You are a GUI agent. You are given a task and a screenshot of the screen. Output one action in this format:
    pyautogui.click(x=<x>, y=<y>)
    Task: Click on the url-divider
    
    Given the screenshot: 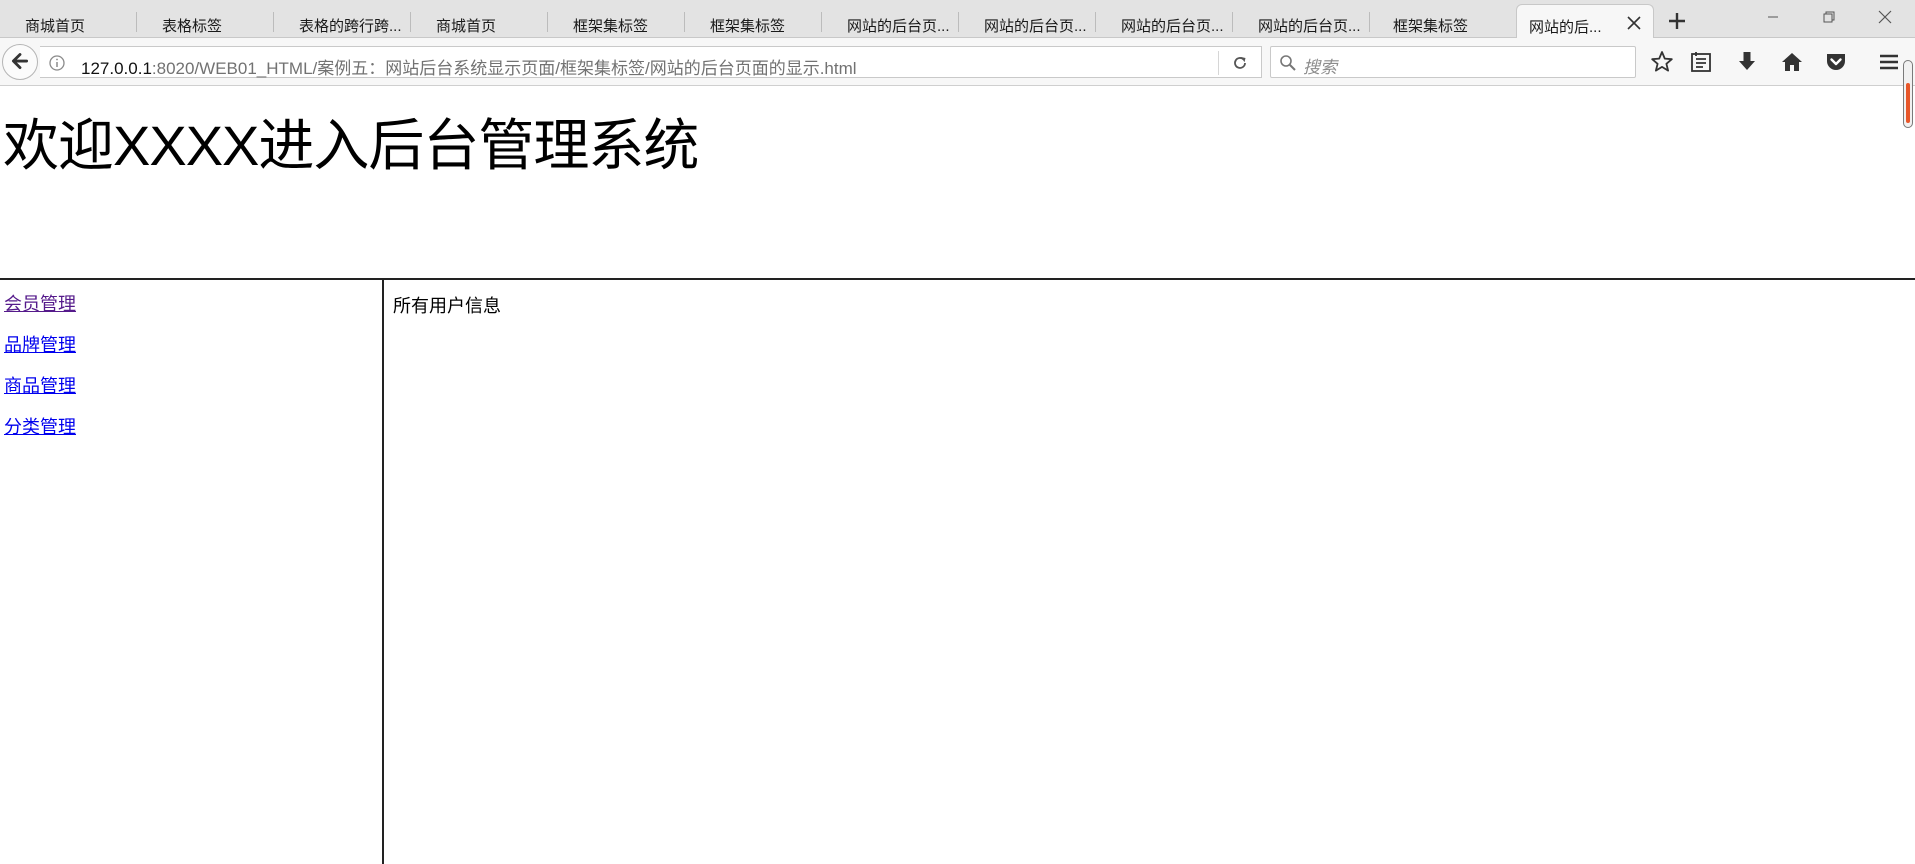 What is the action you would take?
    pyautogui.click(x=1218, y=63)
    